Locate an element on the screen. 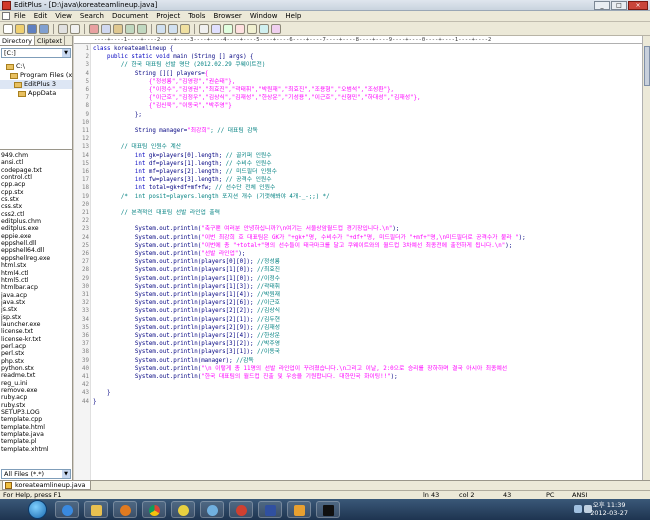 This screenshot has width=650, height=520. folder-item: EditPlus 3 is located at coordinates (36, 84).